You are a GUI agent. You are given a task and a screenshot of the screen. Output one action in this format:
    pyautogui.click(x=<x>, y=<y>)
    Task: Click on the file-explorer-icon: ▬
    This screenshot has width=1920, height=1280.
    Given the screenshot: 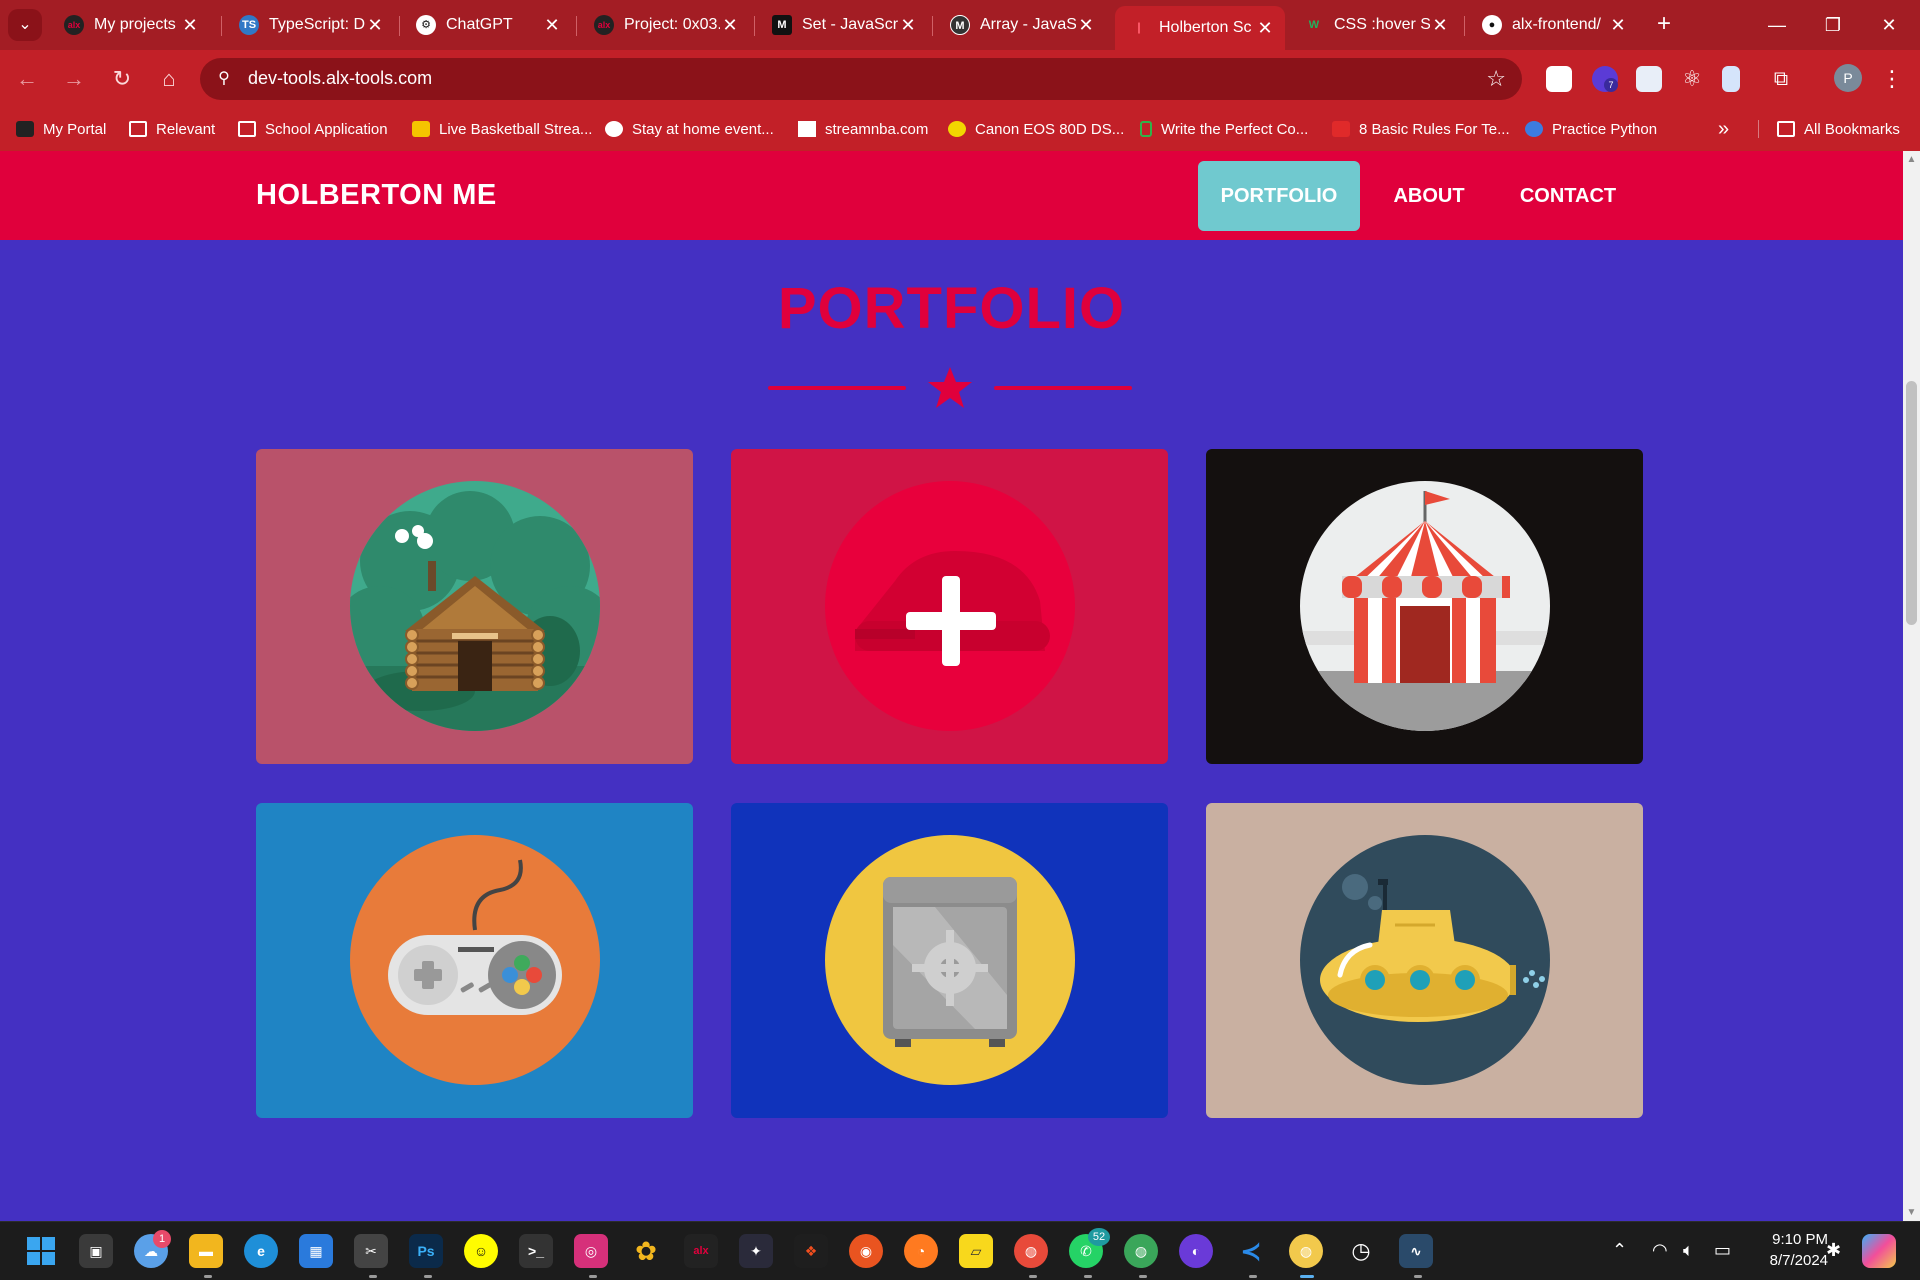 What is the action you would take?
    pyautogui.click(x=206, y=1251)
    